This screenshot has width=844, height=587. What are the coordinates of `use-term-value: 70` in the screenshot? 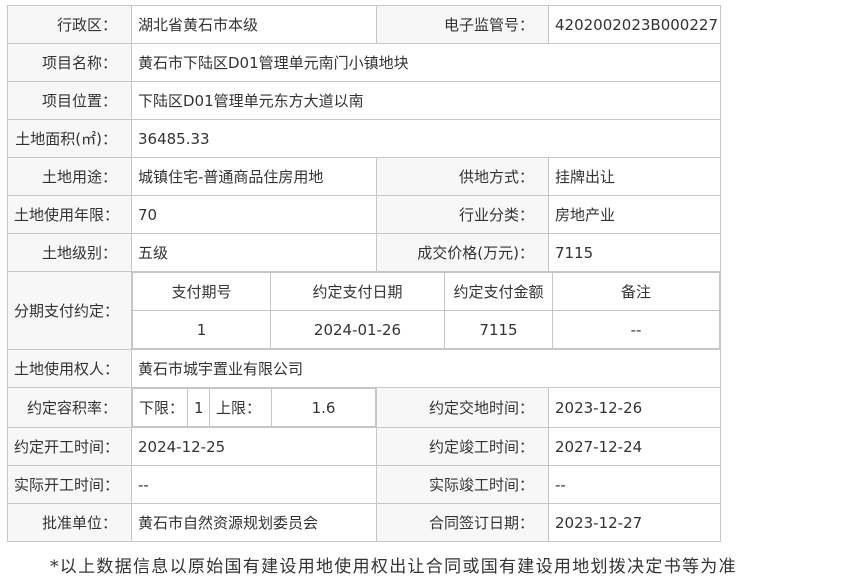 It's located at (254, 214).